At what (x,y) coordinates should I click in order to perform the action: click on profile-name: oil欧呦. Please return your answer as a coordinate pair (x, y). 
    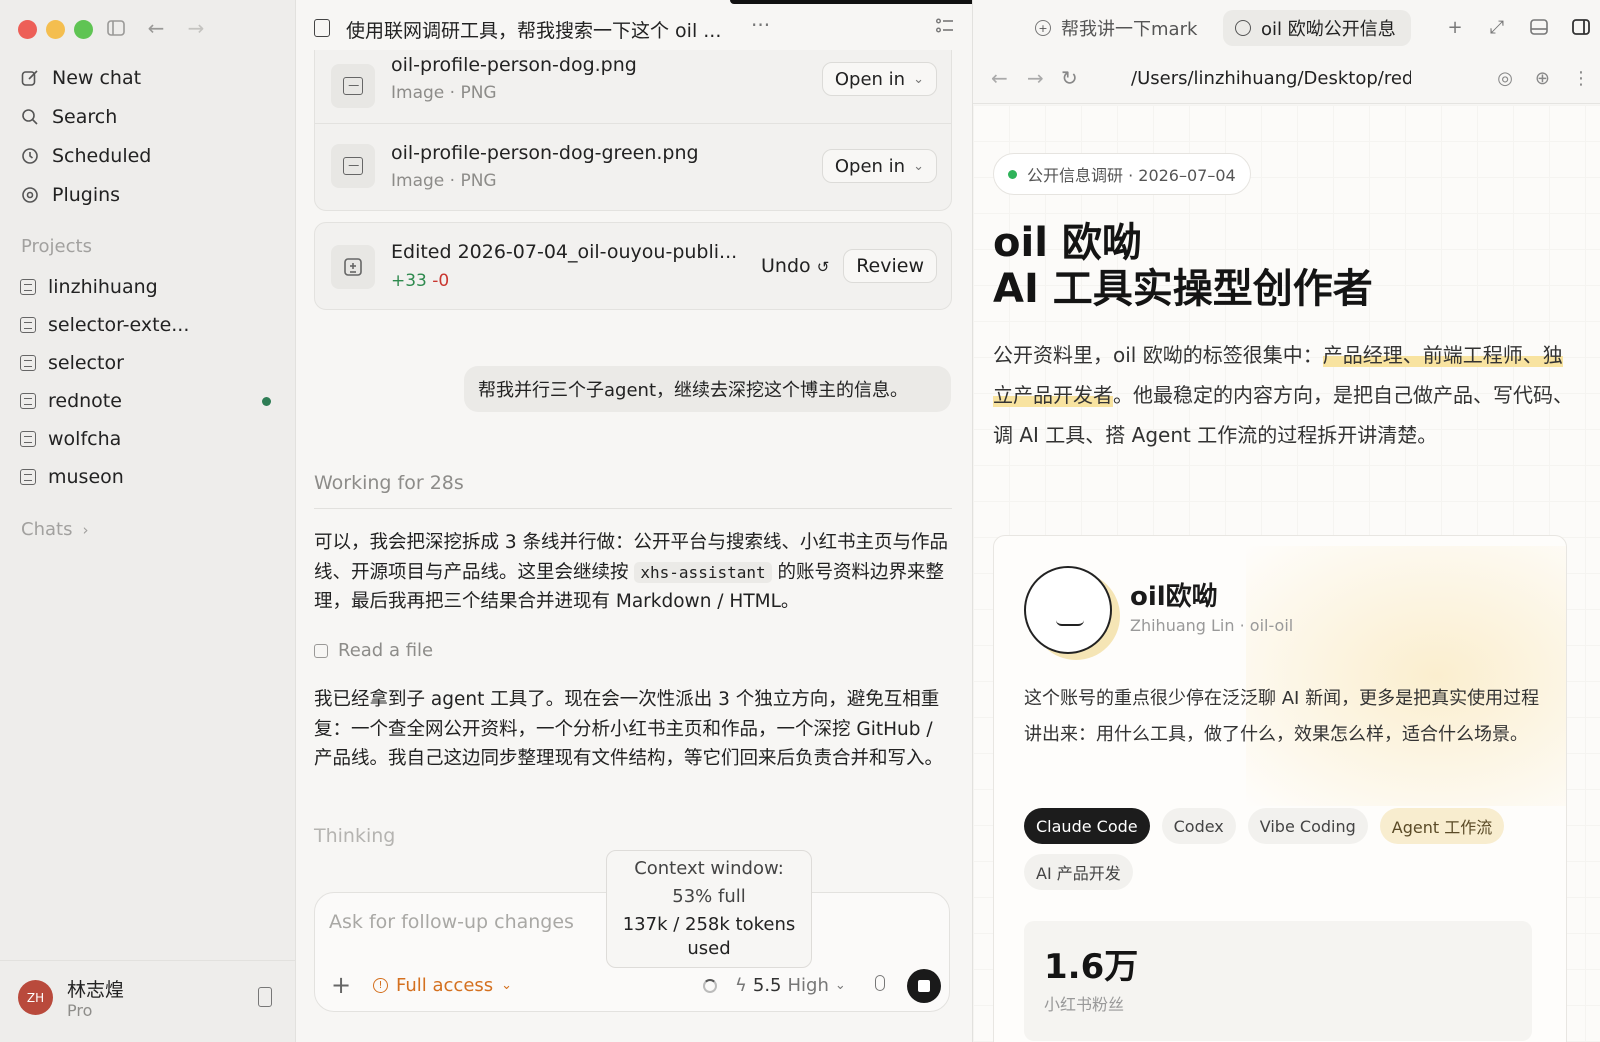
    Looking at the image, I should click on (1174, 597).